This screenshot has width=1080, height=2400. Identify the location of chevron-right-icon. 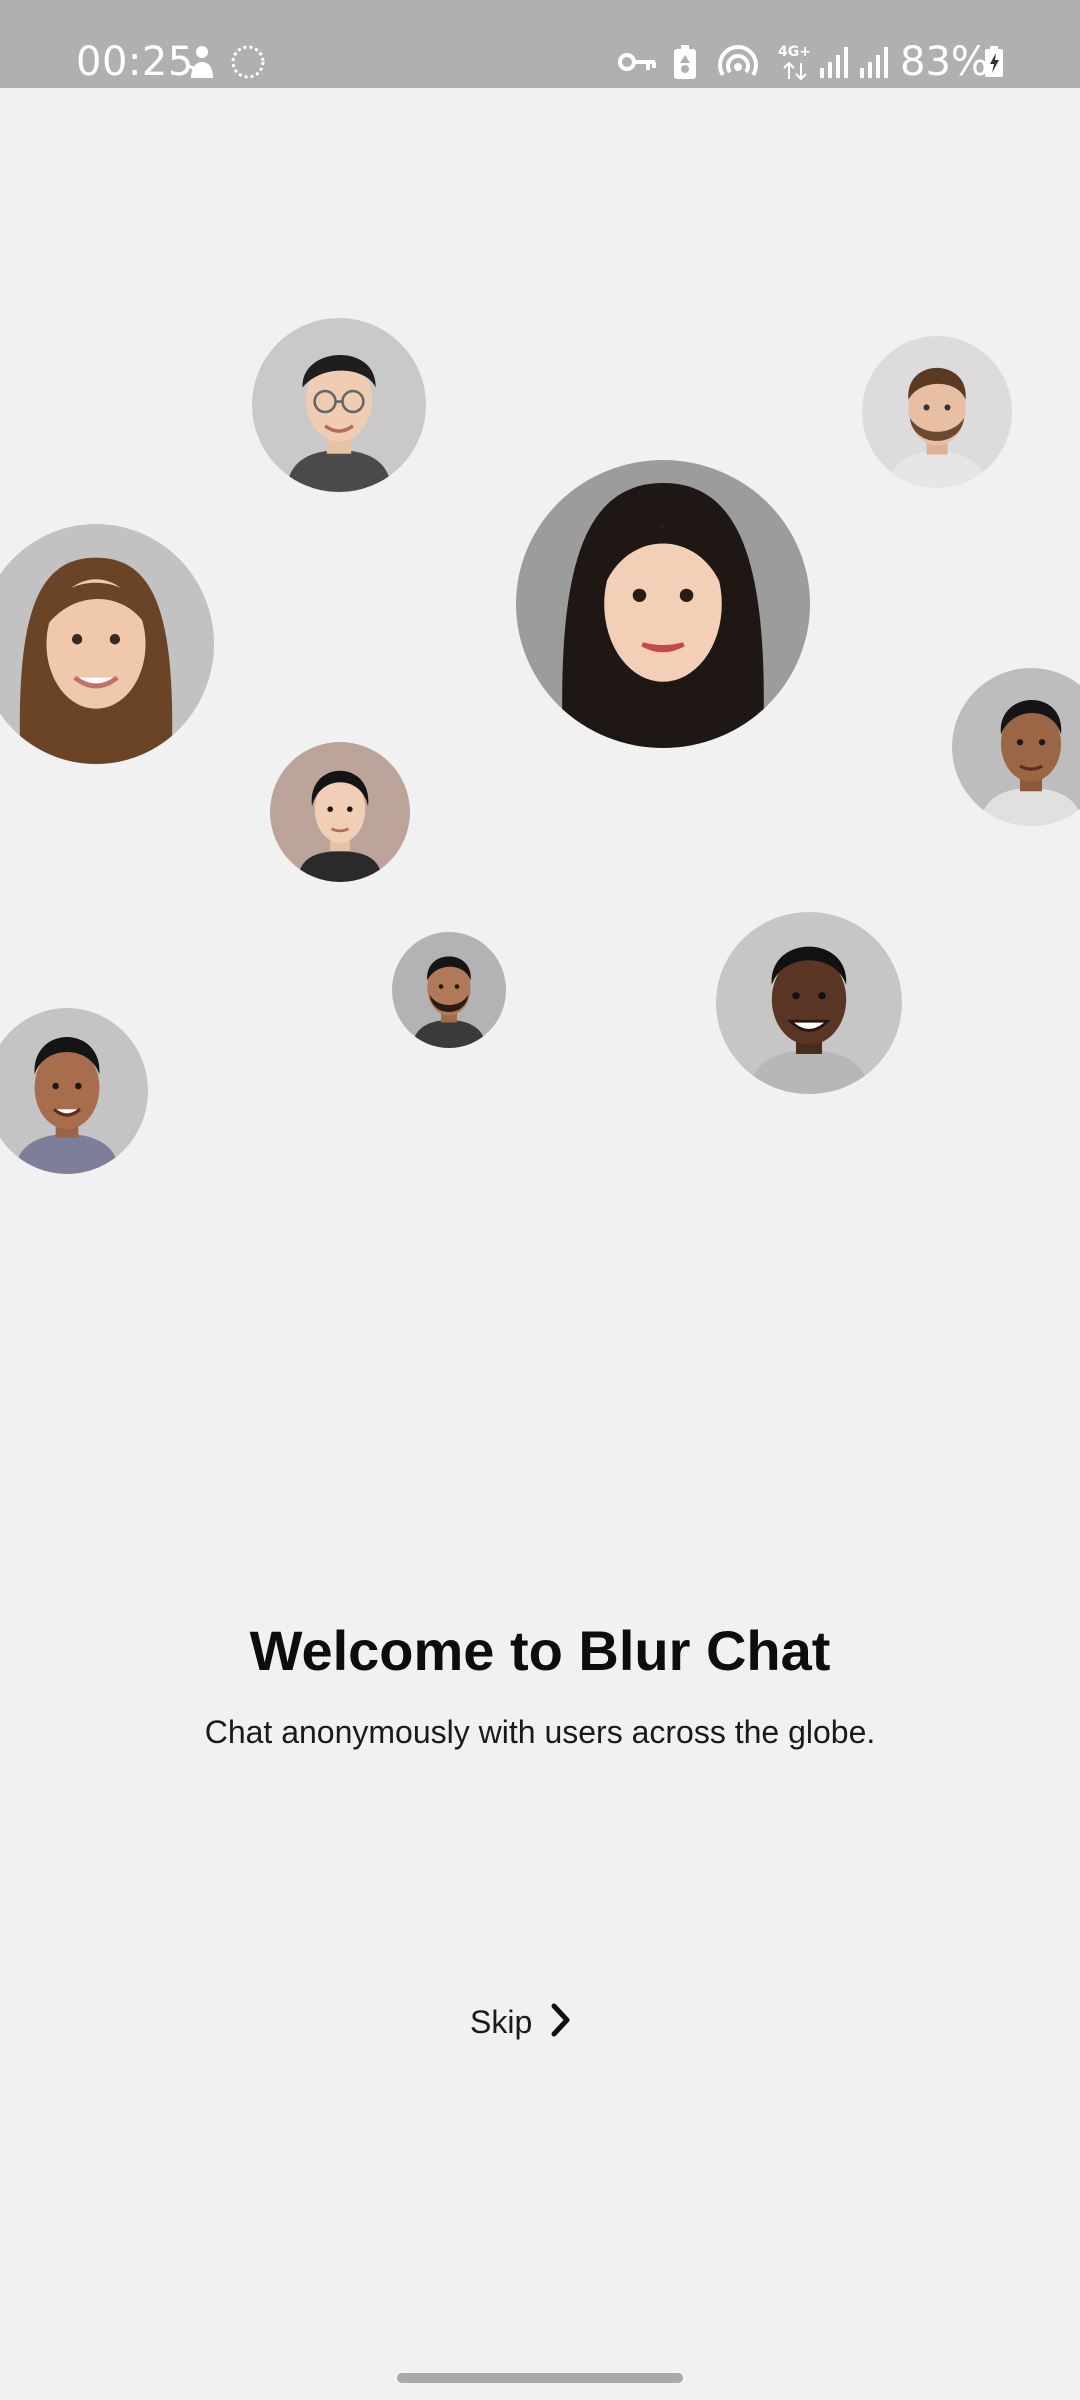
(561, 2022).